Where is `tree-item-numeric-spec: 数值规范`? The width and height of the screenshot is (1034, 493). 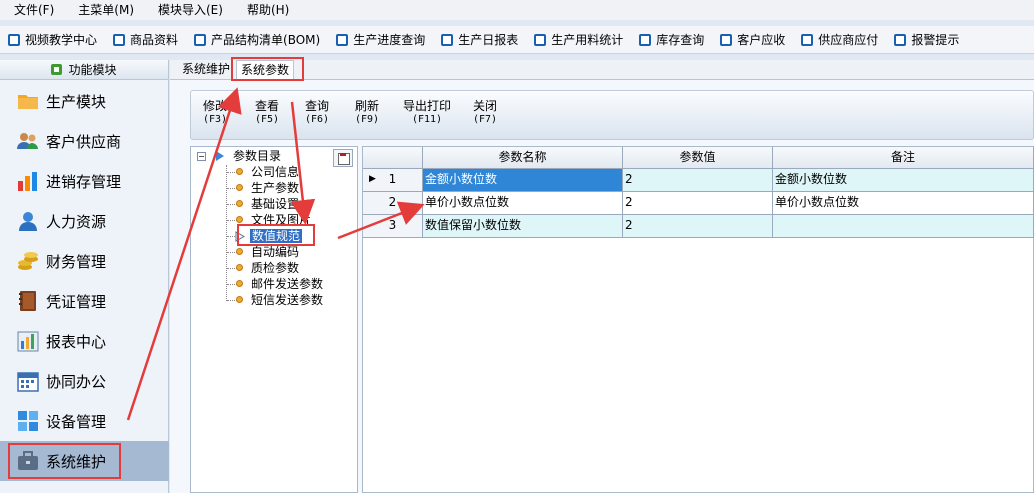
tree-item-numeric-spec: 数值规范 is located at coordinates (276, 236).